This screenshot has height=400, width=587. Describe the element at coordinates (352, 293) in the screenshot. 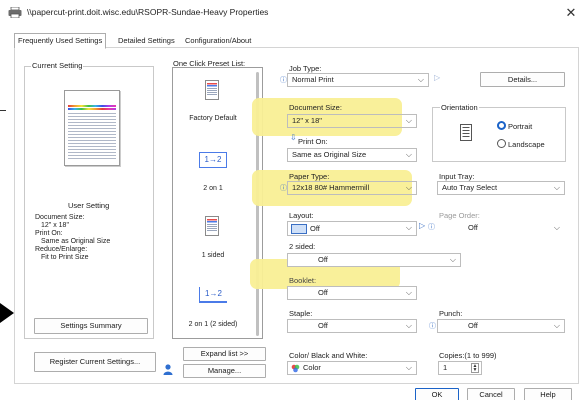

I see `booklet-select: Off ⌵` at that location.